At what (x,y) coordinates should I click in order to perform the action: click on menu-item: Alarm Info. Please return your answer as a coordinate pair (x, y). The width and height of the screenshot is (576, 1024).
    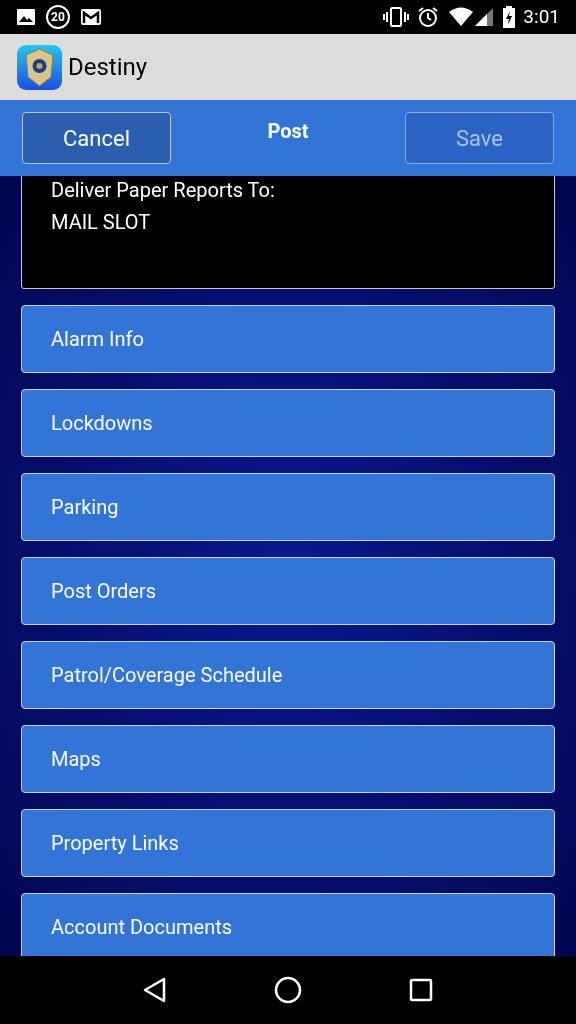
    Looking at the image, I should click on (288, 339).